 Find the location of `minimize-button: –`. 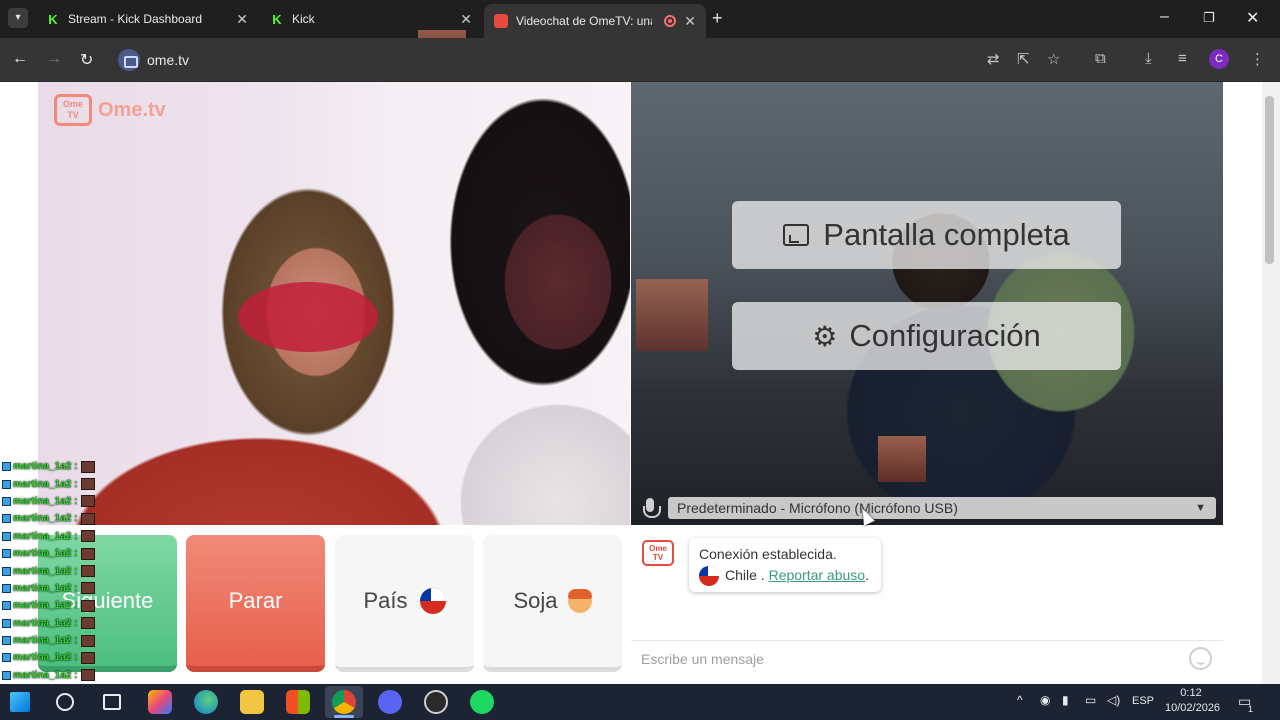

minimize-button: – is located at coordinates (1164, 17).